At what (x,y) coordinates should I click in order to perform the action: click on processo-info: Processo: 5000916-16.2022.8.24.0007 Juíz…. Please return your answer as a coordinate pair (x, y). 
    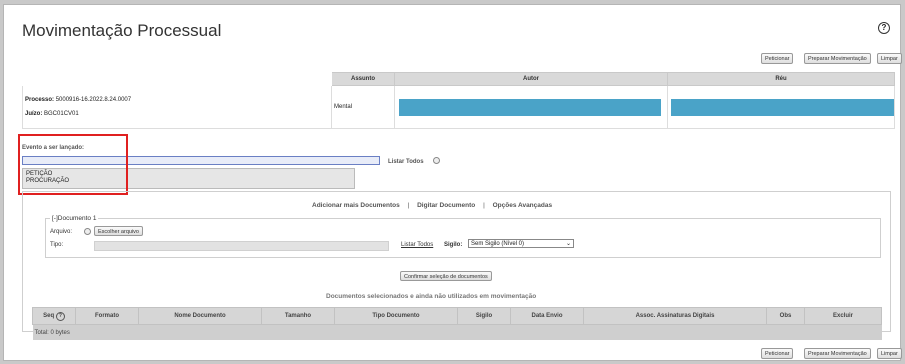
    Looking at the image, I should click on (177, 107).